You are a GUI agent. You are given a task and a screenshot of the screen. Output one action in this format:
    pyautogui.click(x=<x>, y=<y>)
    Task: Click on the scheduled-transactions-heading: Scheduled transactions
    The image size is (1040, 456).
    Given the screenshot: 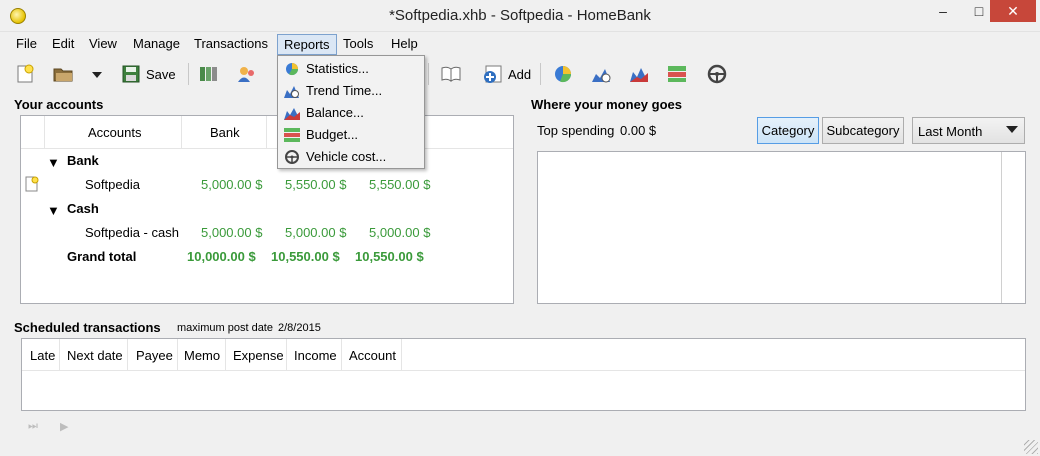 What is the action you would take?
    pyautogui.click(x=87, y=327)
    